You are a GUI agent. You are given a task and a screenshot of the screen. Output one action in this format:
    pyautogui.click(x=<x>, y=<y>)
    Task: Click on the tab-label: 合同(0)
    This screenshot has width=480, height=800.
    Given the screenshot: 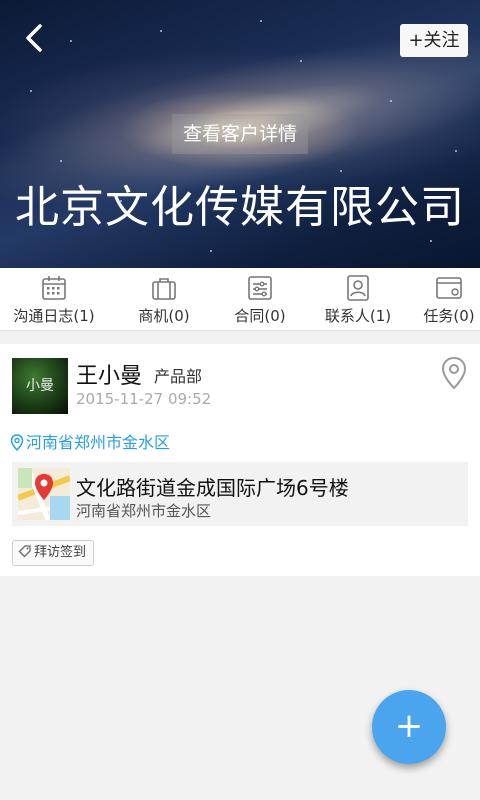 What is the action you would take?
    pyautogui.click(x=260, y=316)
    